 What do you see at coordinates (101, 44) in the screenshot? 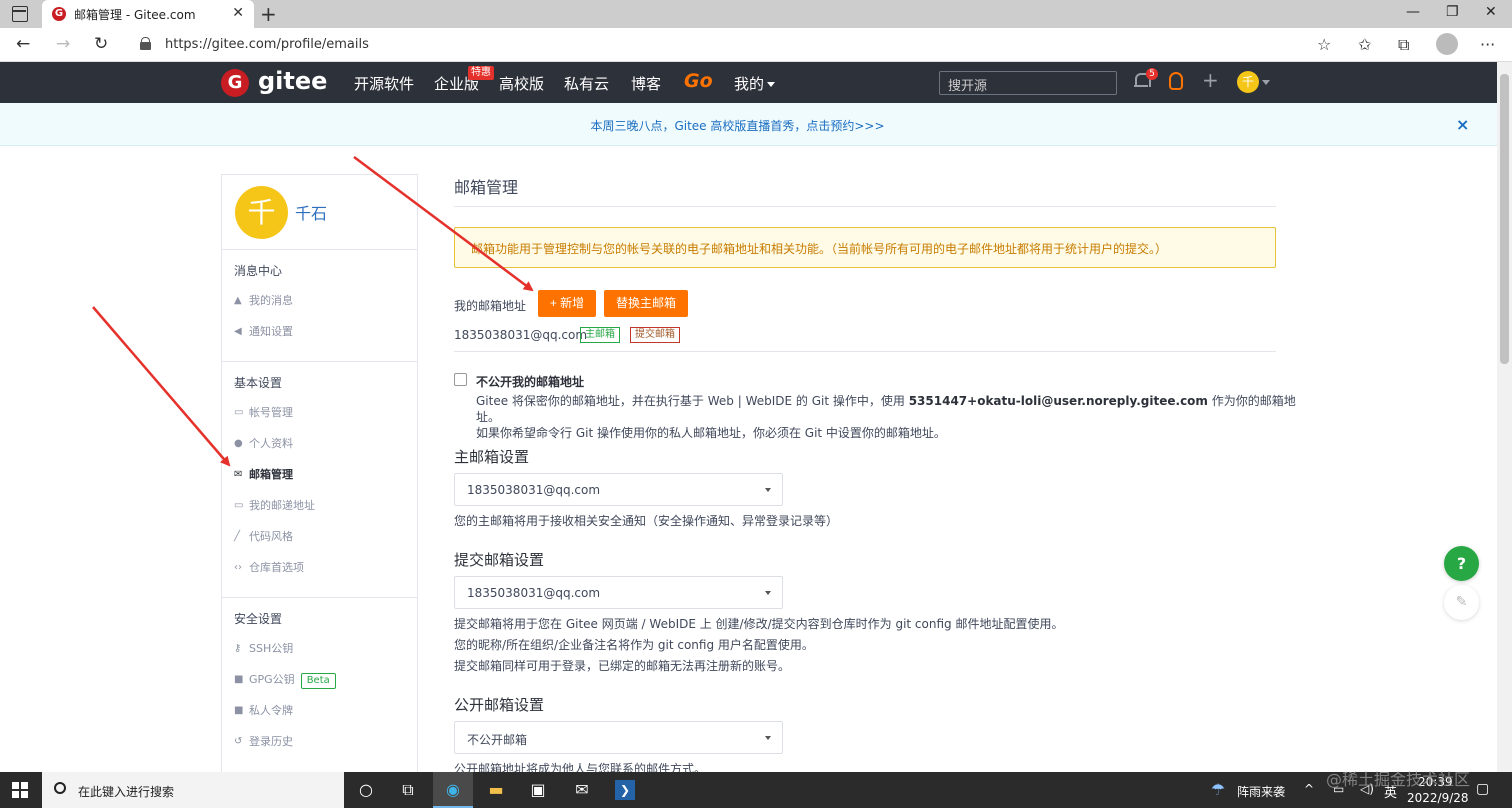
I see `refresh-icon: ↻` at bounding box center [101, 44].